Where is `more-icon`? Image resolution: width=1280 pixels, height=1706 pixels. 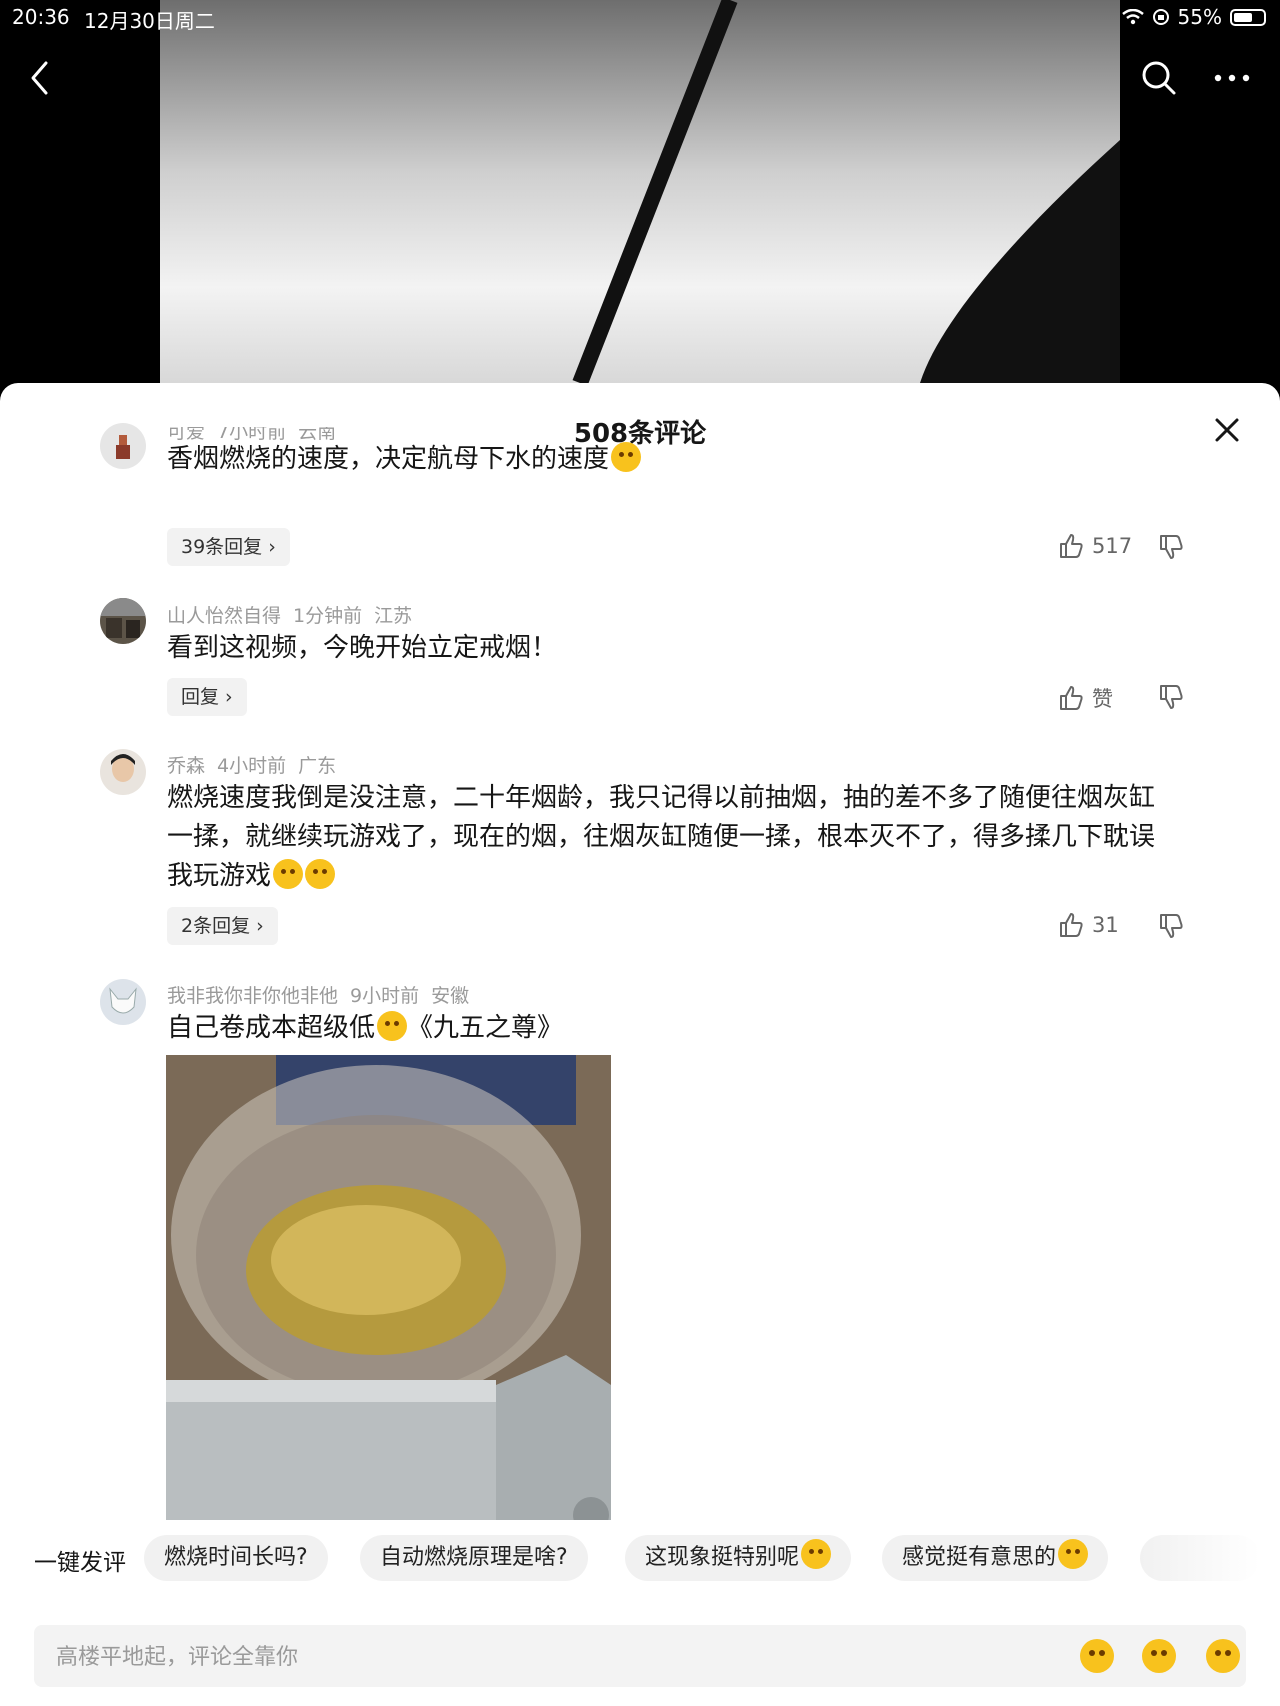 more-icon is located at coordinates (1232, 78).